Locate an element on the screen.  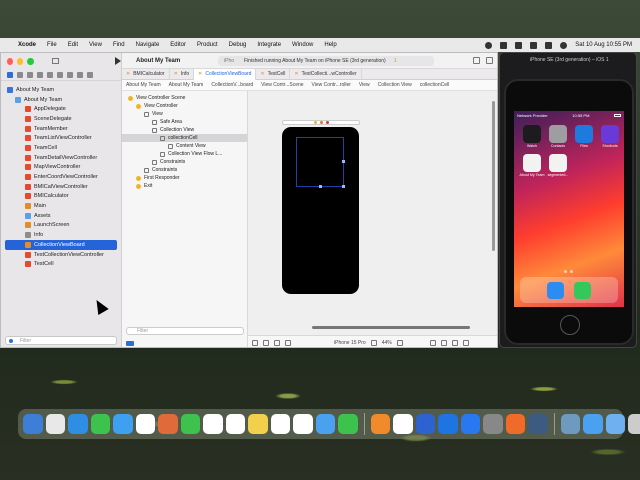
source-control-icon is located at coordinates (20, 74).